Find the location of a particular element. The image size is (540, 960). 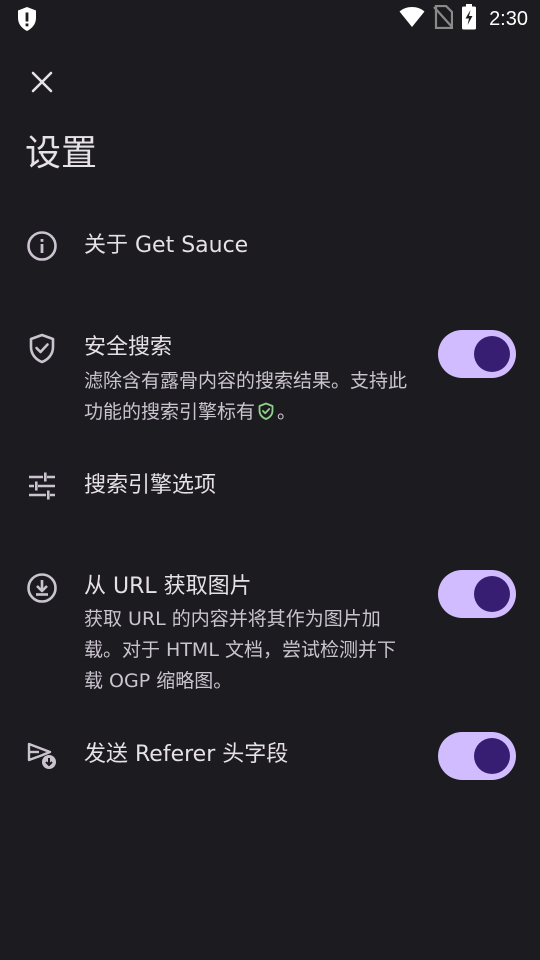

battery-charging-icon is located at coordinates (469, 19).